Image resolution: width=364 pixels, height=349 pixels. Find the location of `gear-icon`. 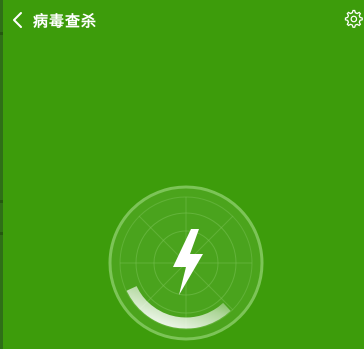

gear-icon is located at coordinates (353, 18).